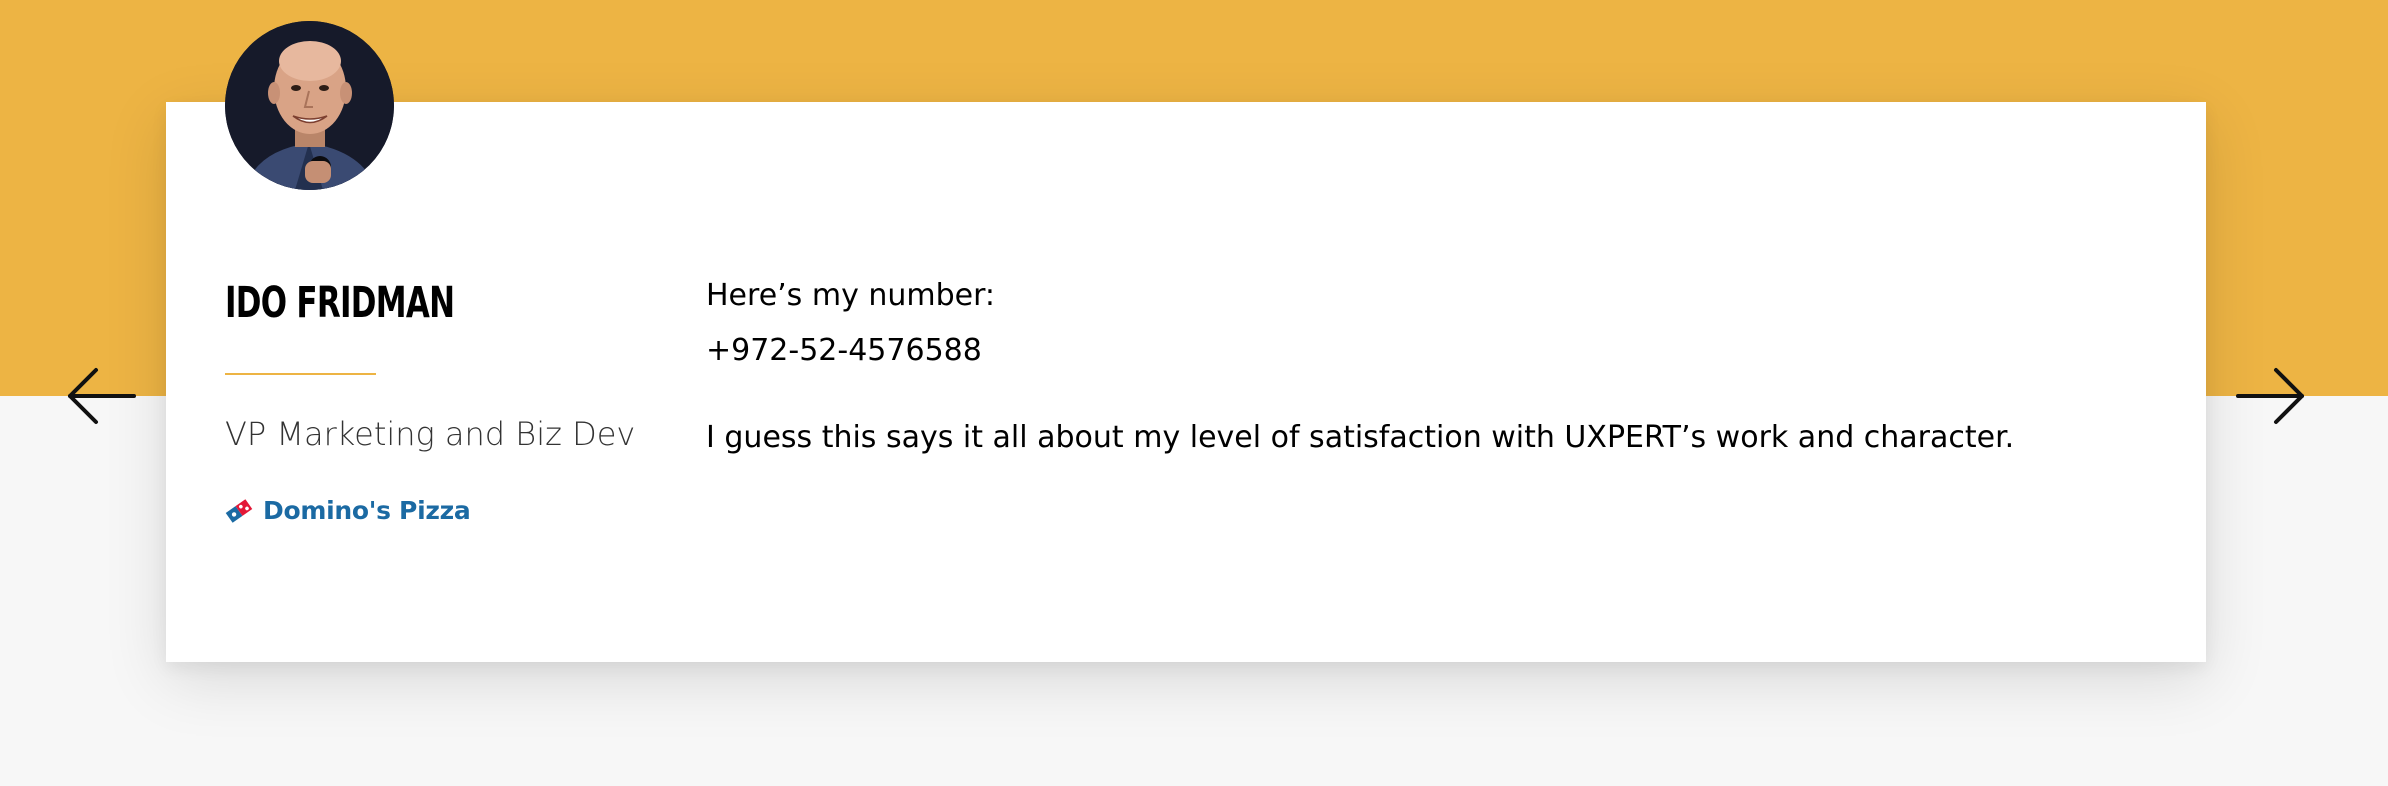  I want to click on arrow-right-icon, so click(2270, 396).